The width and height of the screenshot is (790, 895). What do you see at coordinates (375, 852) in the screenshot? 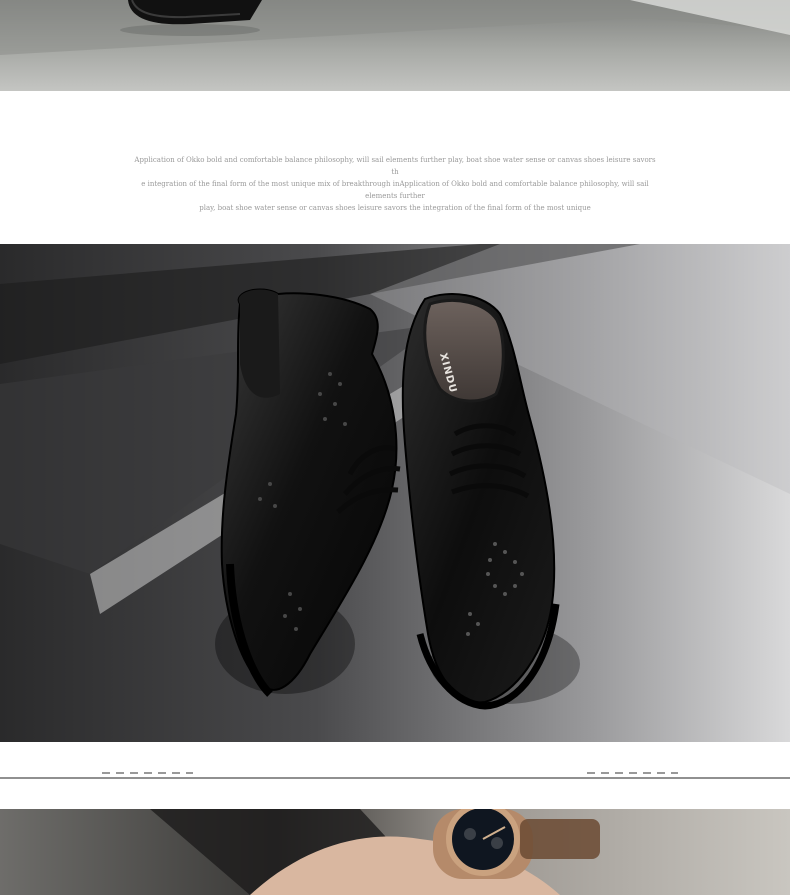
I see `bottom-photo-art` at bounding box center [375, 852].